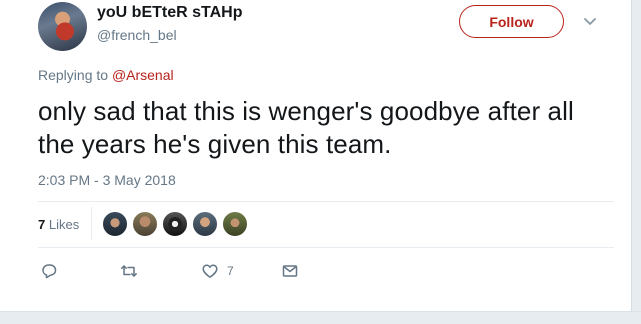 Image resolution: width=641 pixels, height=324 pixels. What do you see at coordinates (107, 180) in the screenshot?
I see `tweet-timestamp: 2:03 PM - 3 May 2018` at bounding box center [107, 180].